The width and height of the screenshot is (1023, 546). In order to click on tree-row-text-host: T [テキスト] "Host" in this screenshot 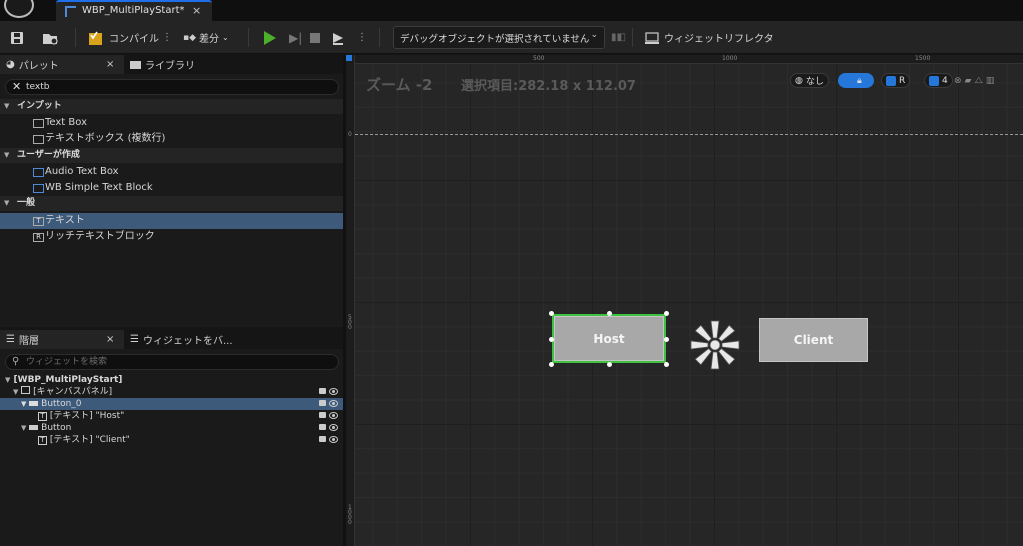, I will do `click(171, 416)`.